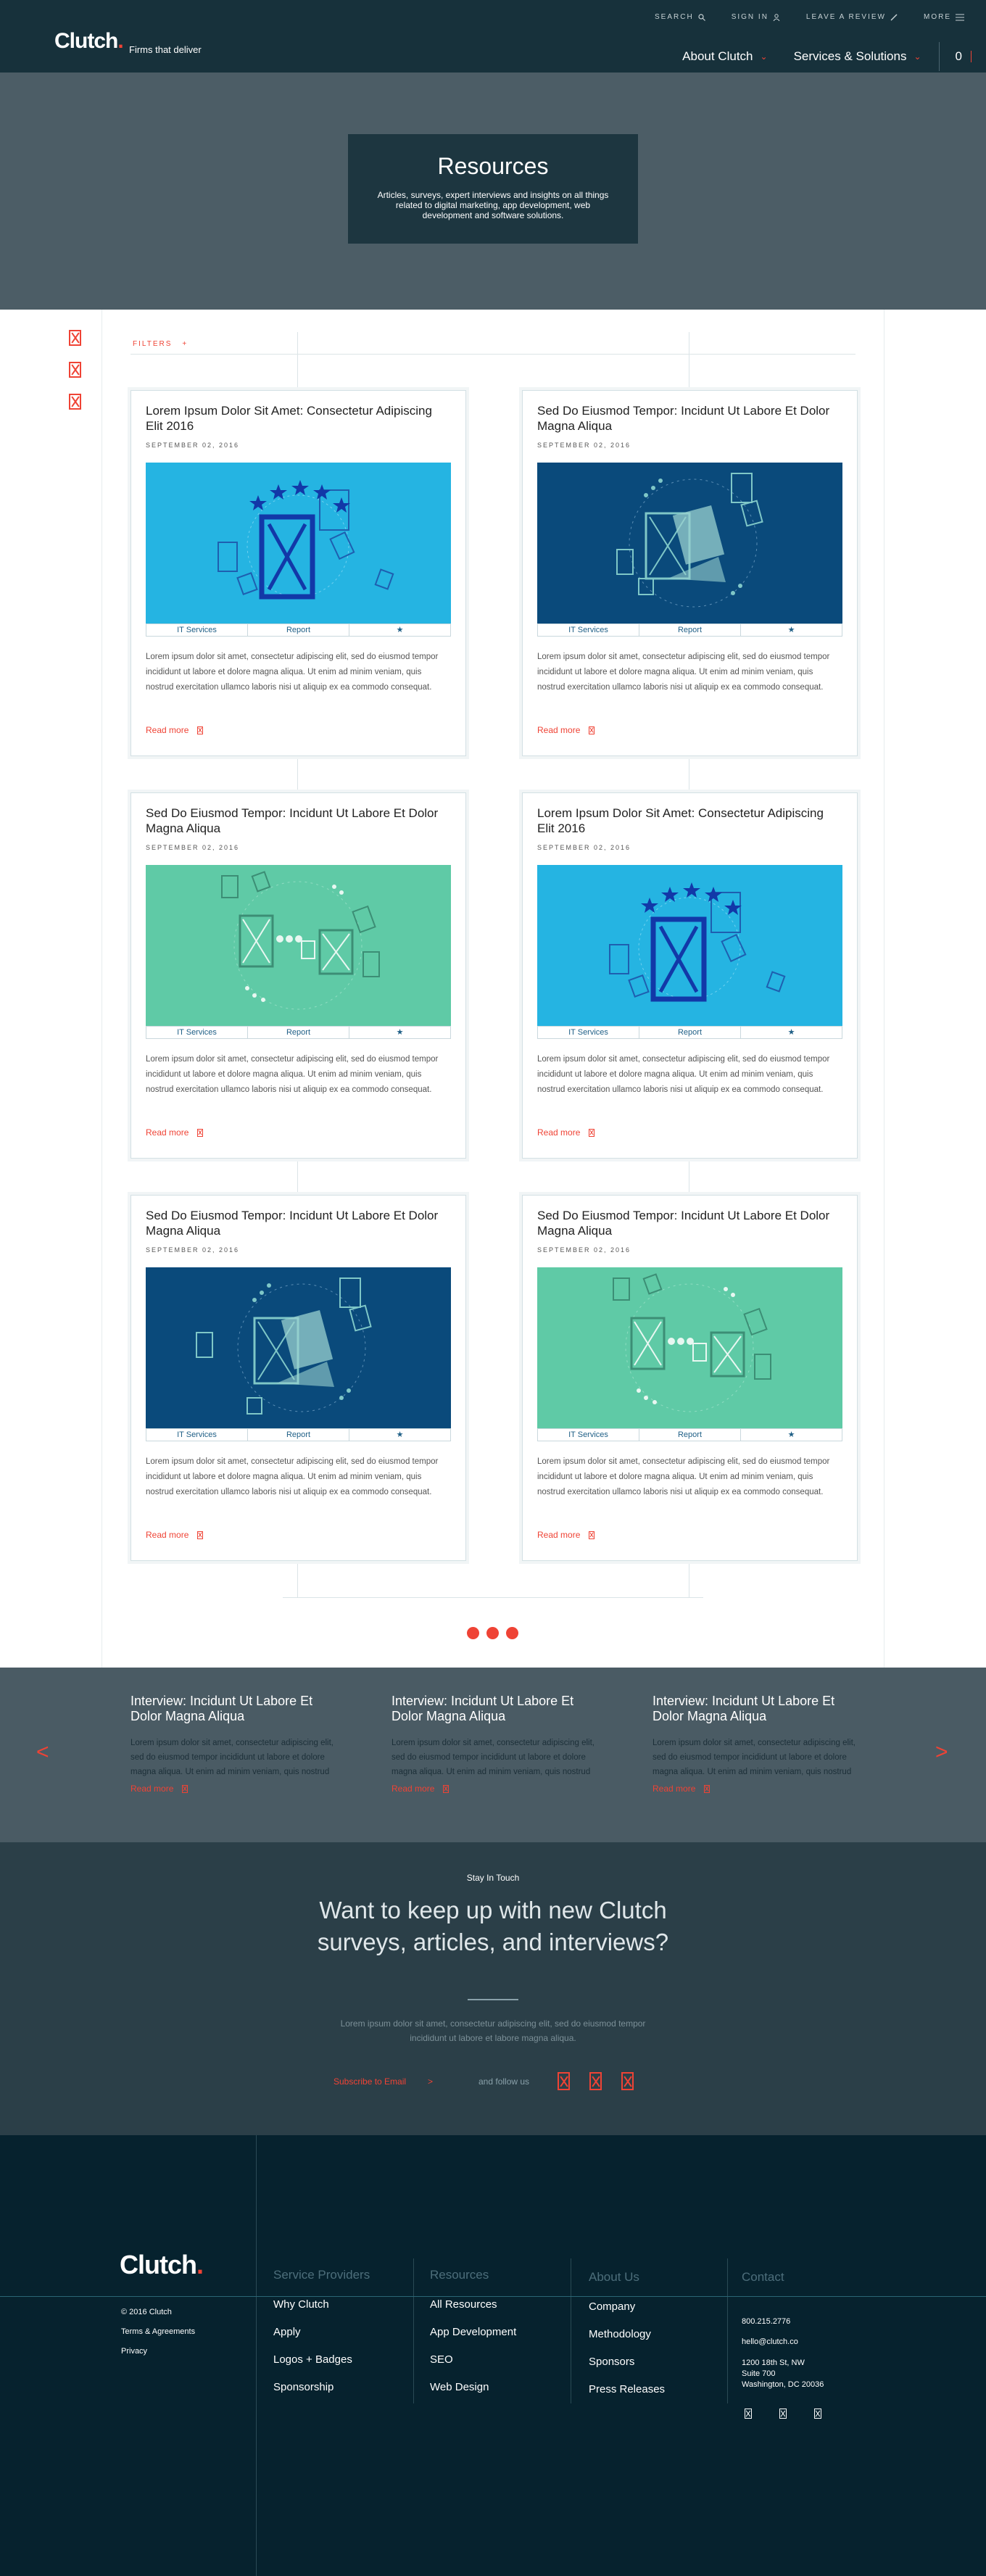 The height and width of the screenshot is (2576, 986). Describe the element at coordinates (674, 1789) in the screenshot. I see `read-more-label: Read more` at that location.